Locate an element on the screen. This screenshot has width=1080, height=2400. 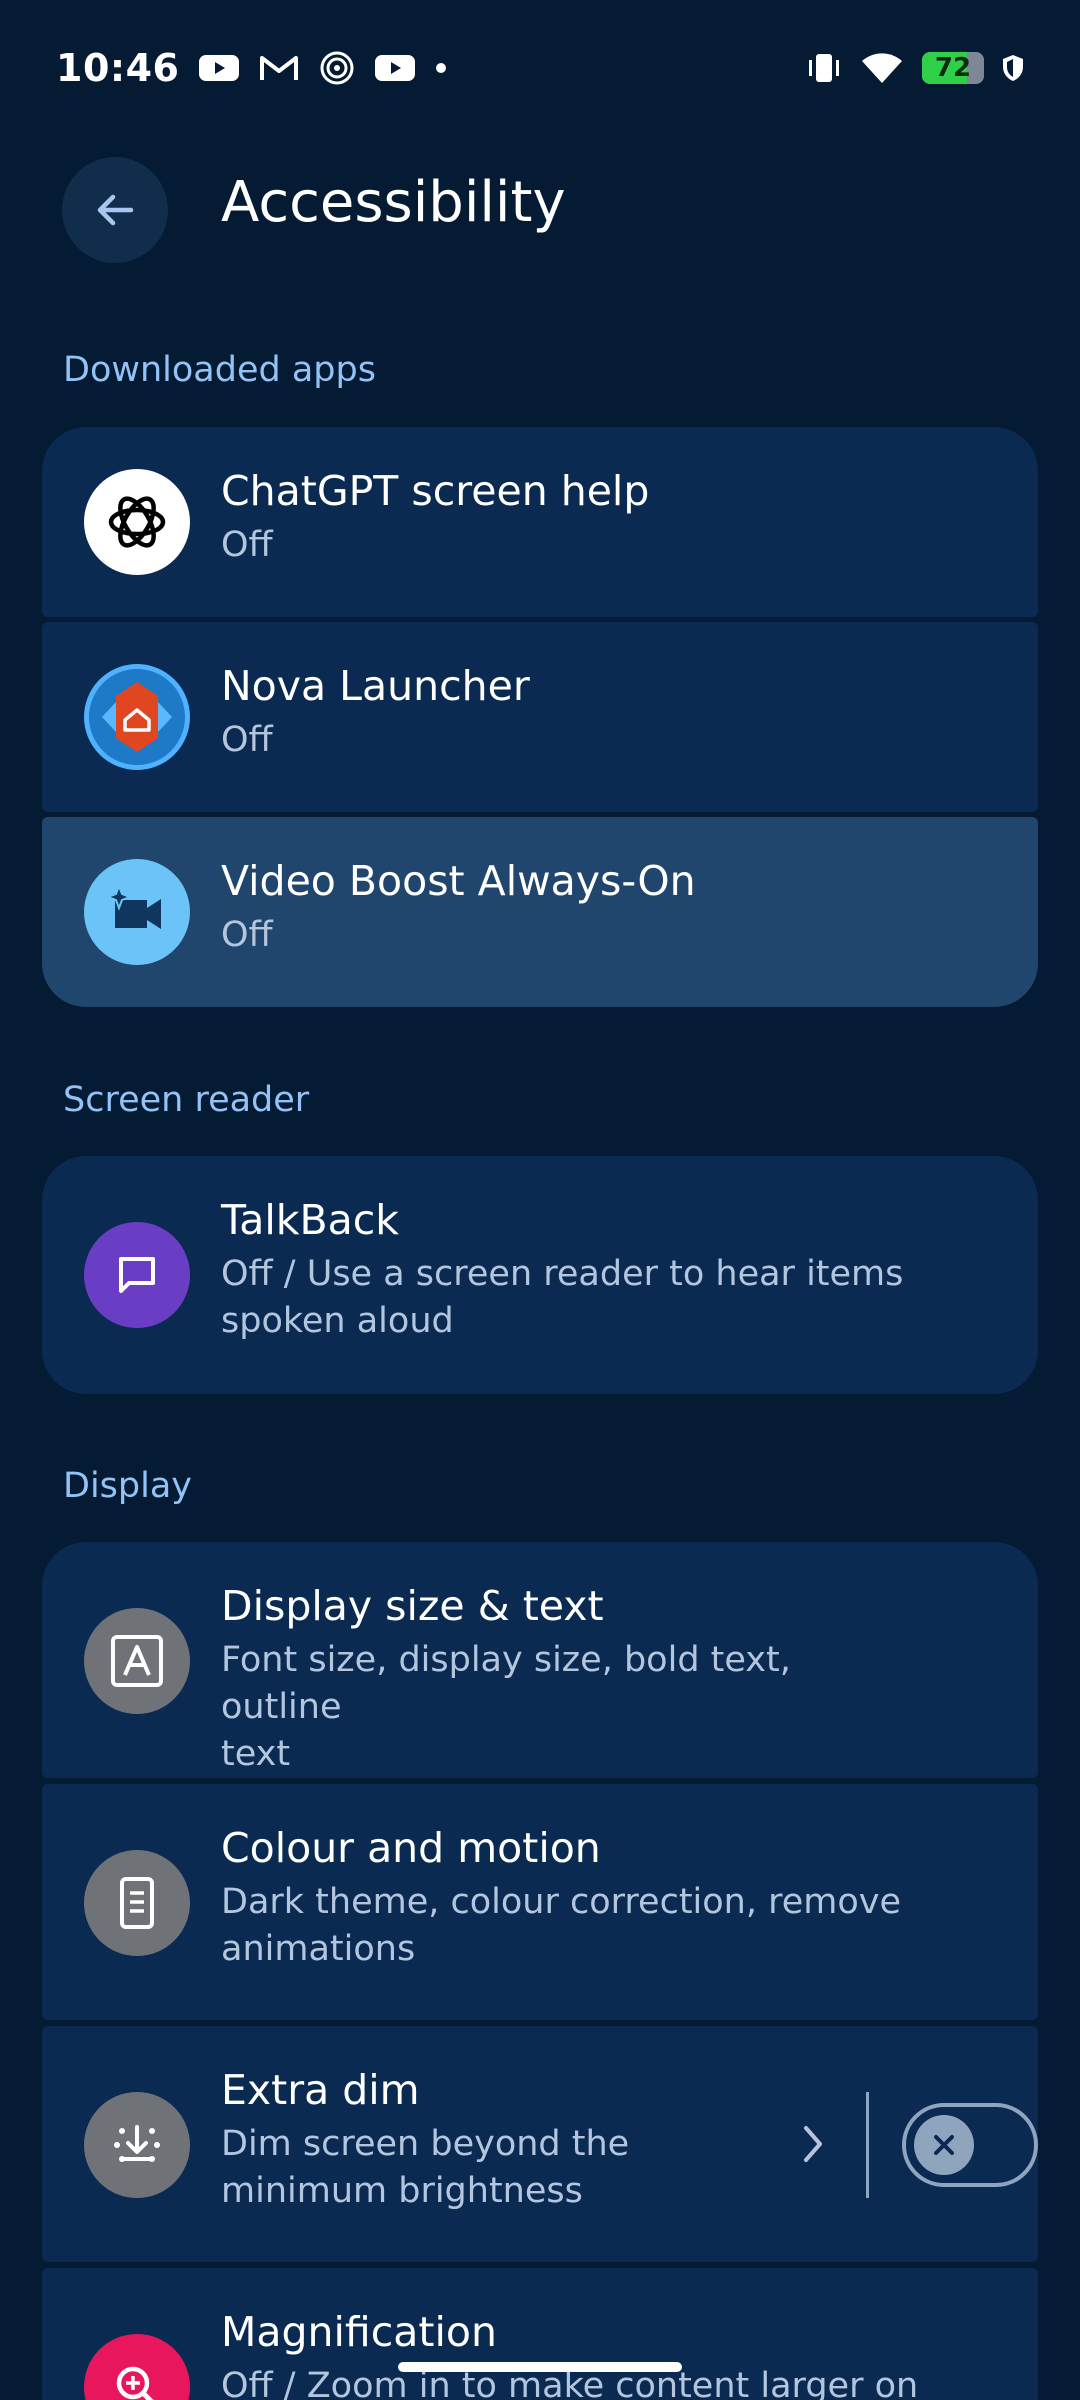
item-title: Display size & text is located at coordinates (412, 1606).